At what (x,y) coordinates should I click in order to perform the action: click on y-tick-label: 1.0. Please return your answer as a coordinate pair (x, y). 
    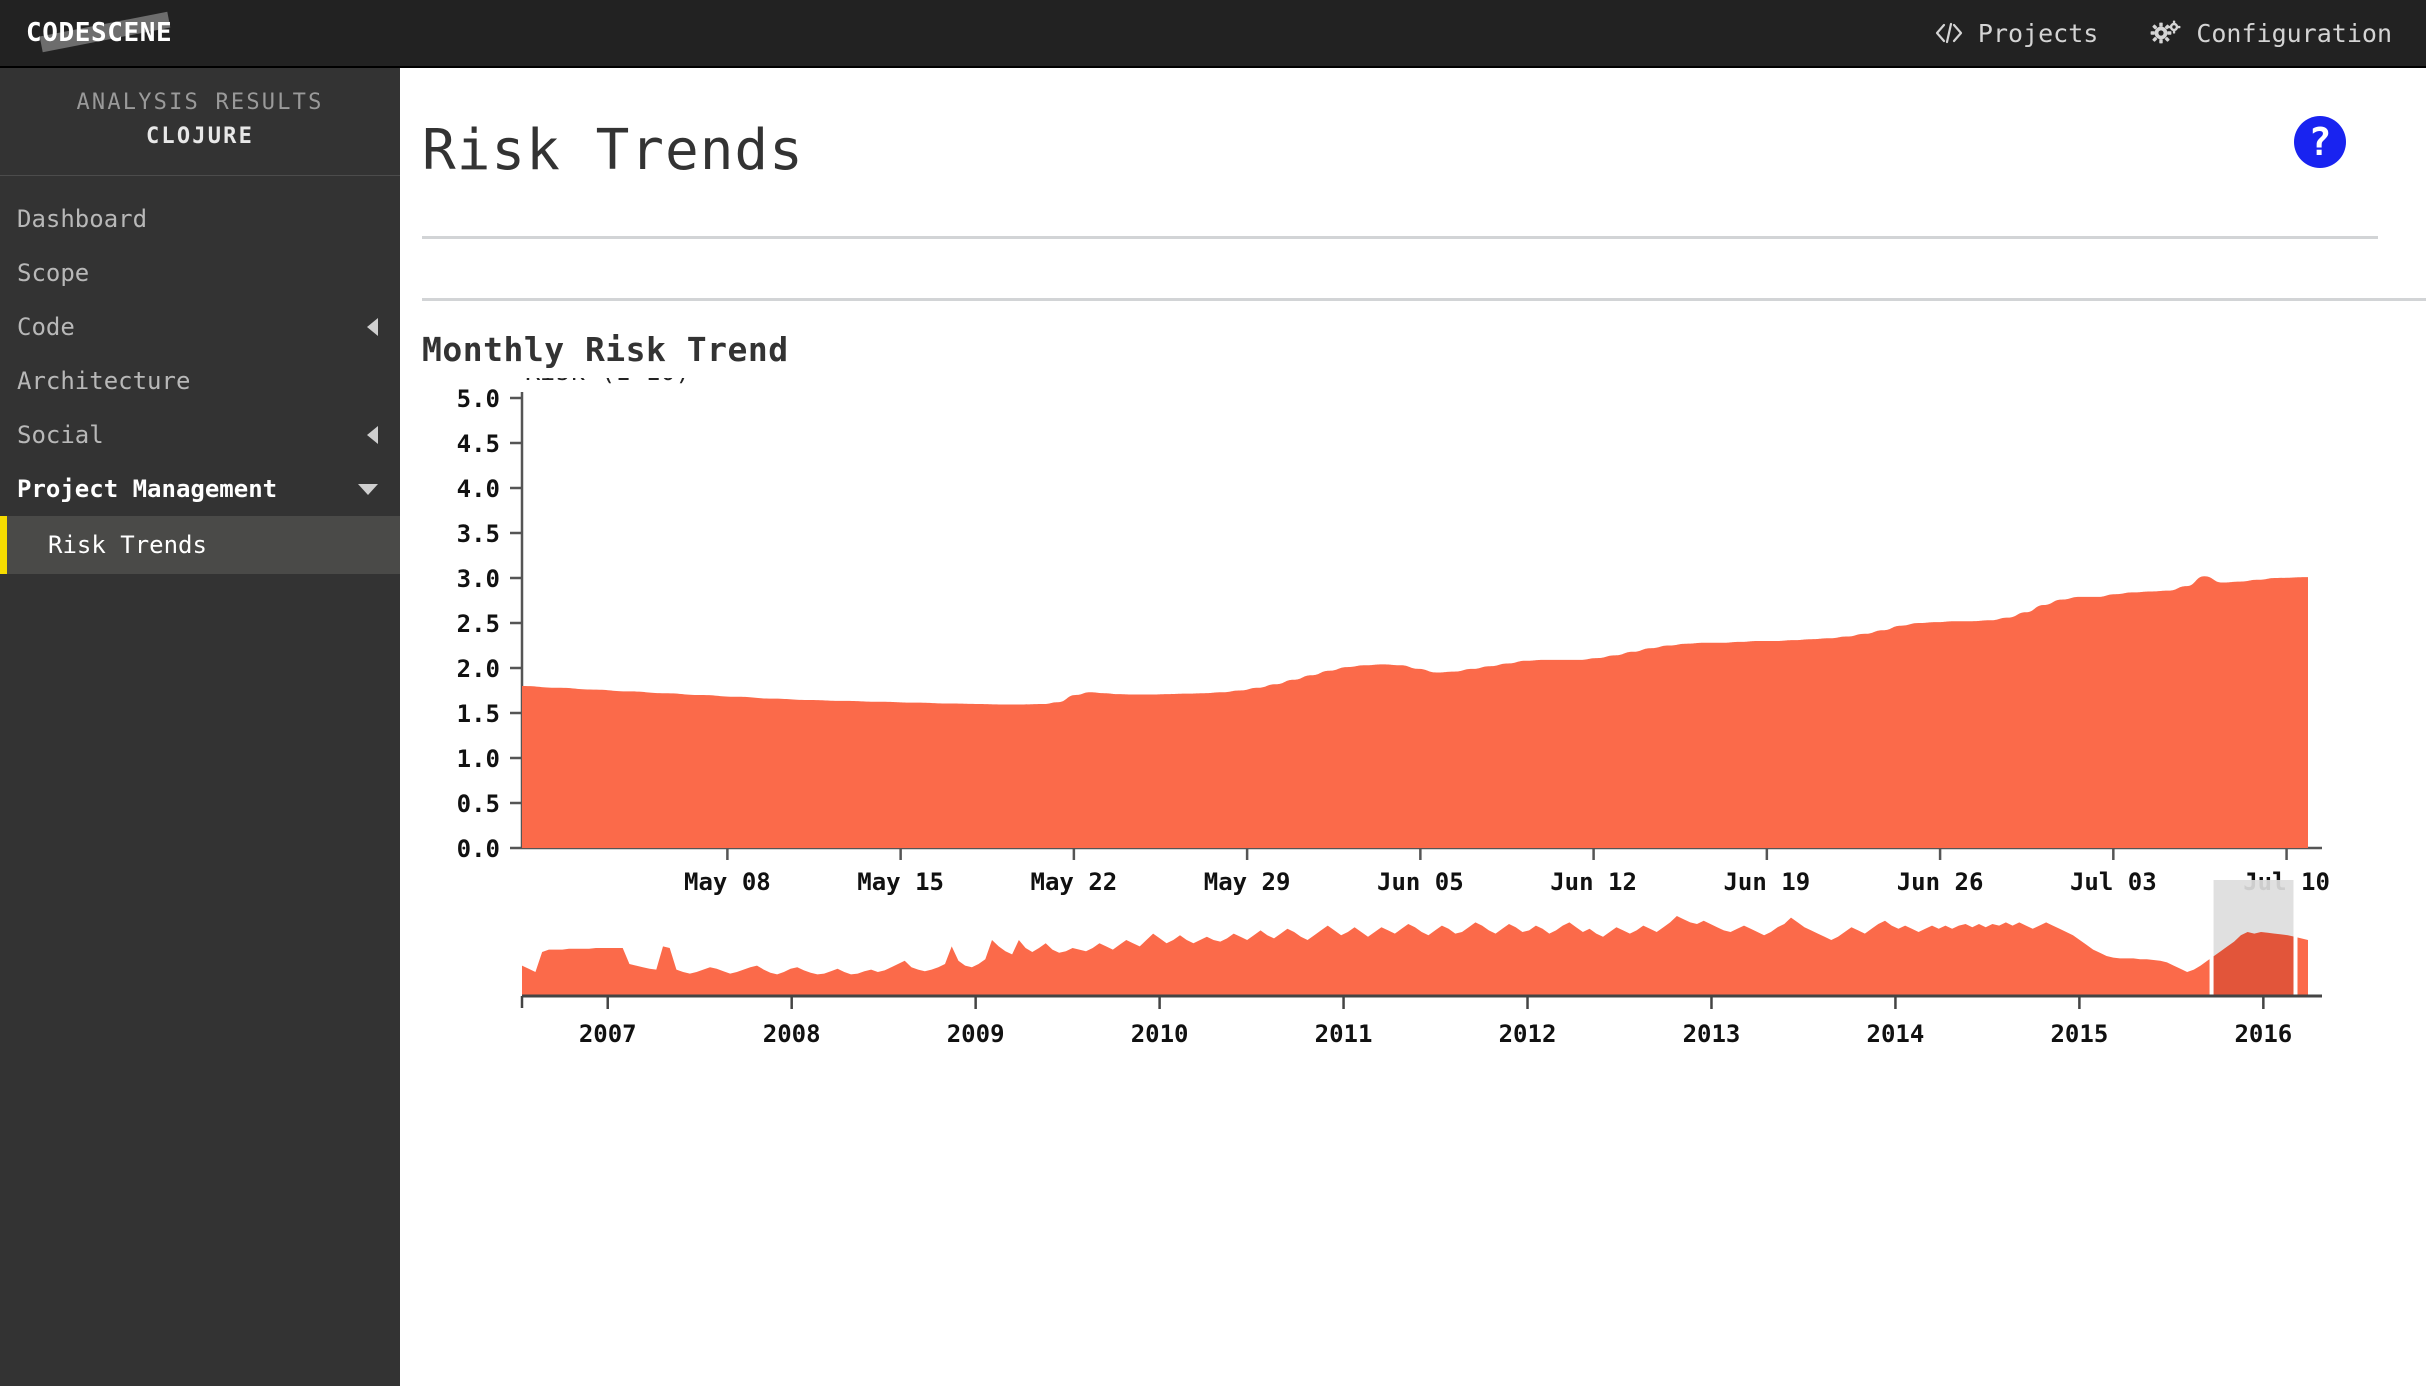
    Looking at the image, I should click on (478, 759).